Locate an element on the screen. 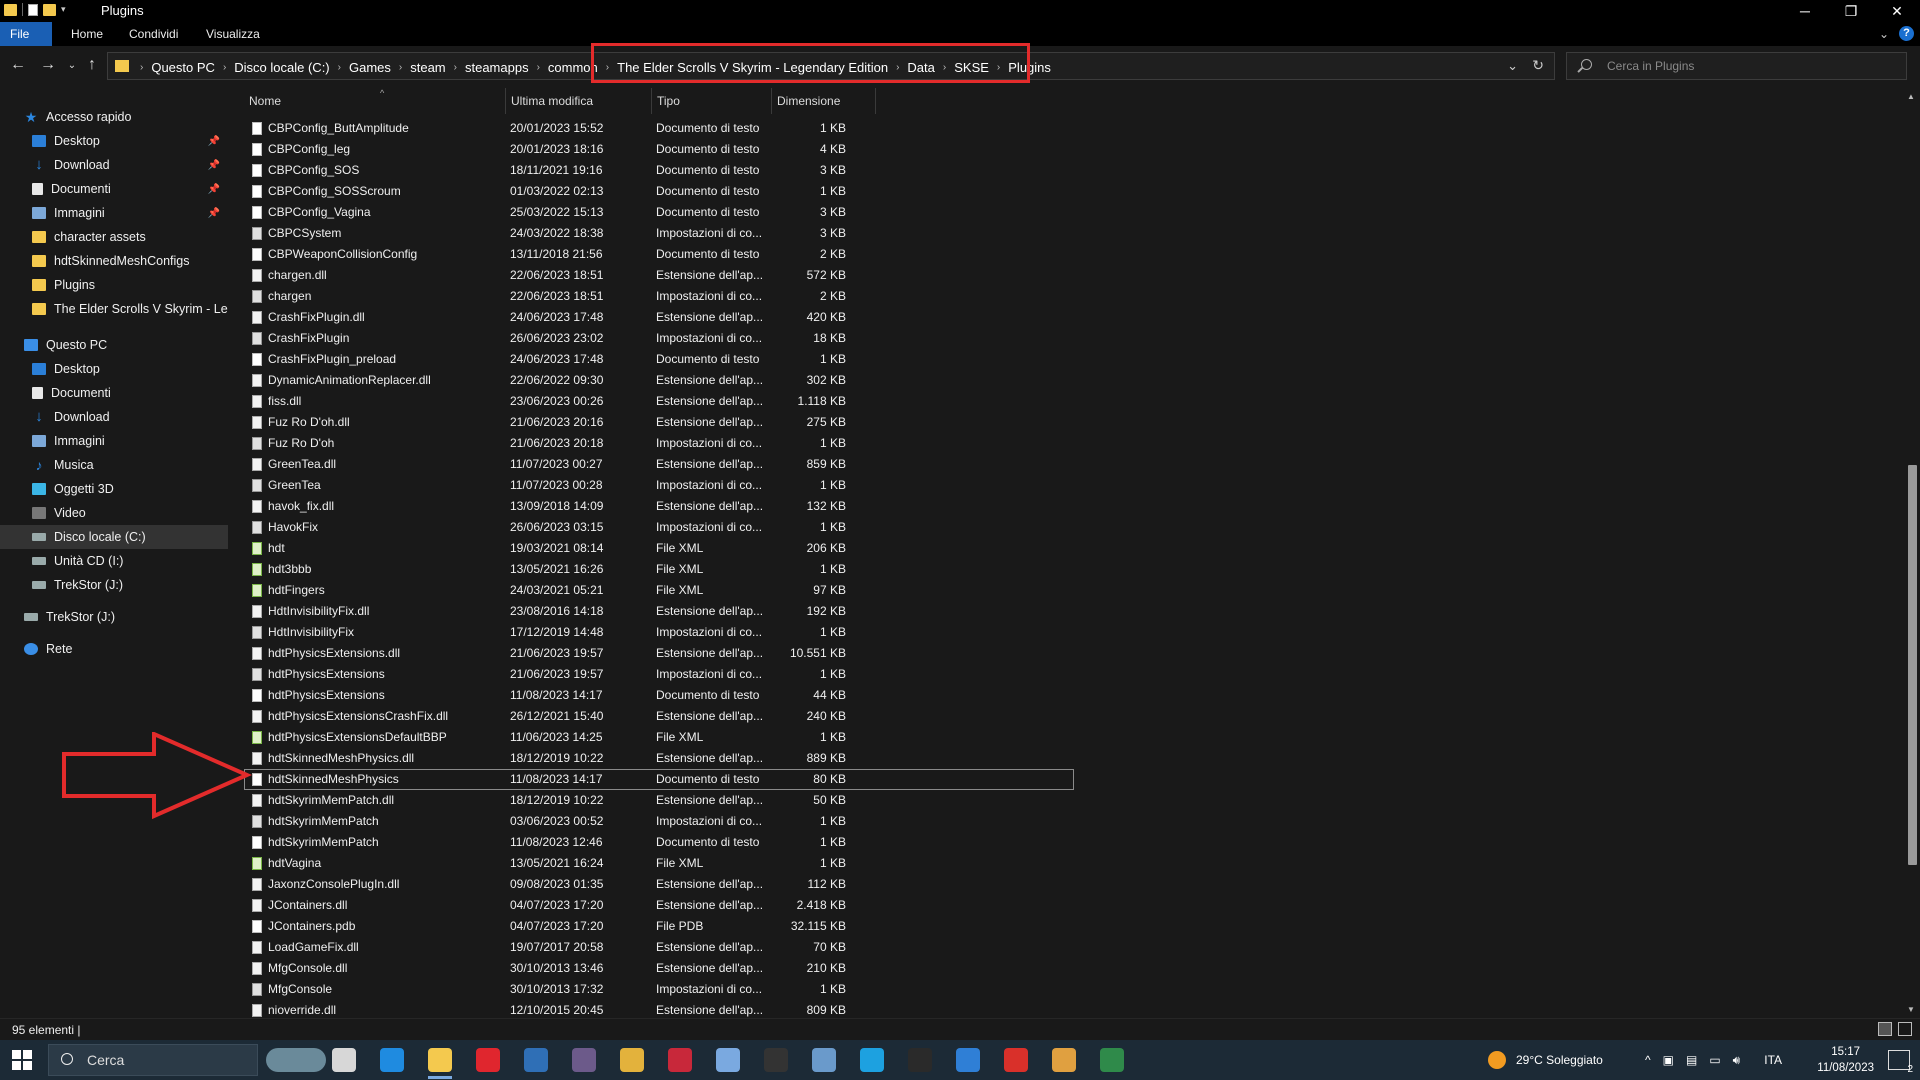 This screenshot has height=1080, width=1920. breadcrumb-item: Games is located at coordinates (370, 67).